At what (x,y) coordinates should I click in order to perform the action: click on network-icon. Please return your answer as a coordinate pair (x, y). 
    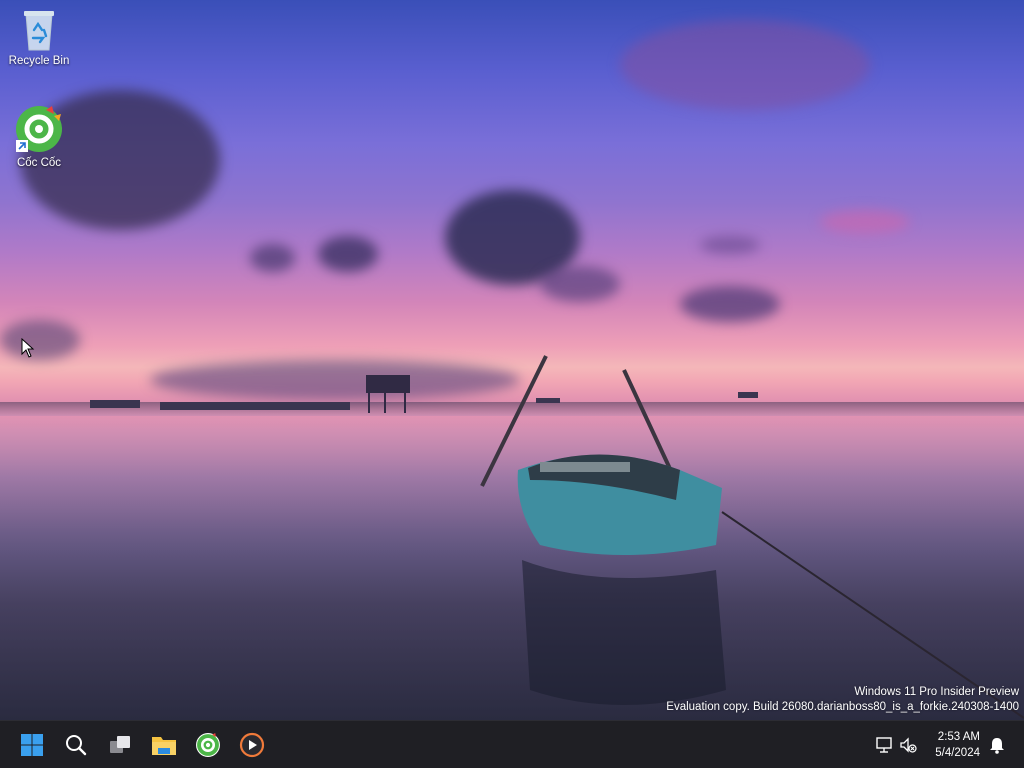
    Looking at the image, I should click on (884, 745).